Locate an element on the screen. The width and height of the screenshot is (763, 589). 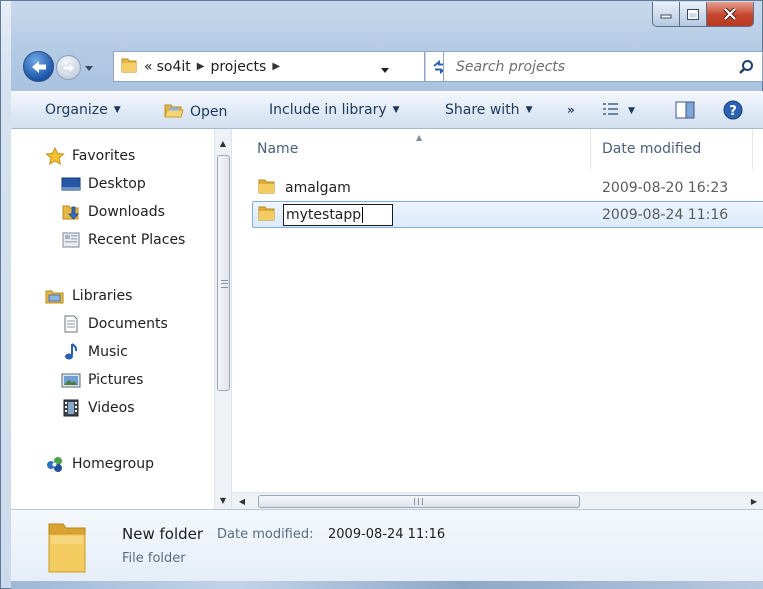
open-button: Open is located at coordinates (195, 112).